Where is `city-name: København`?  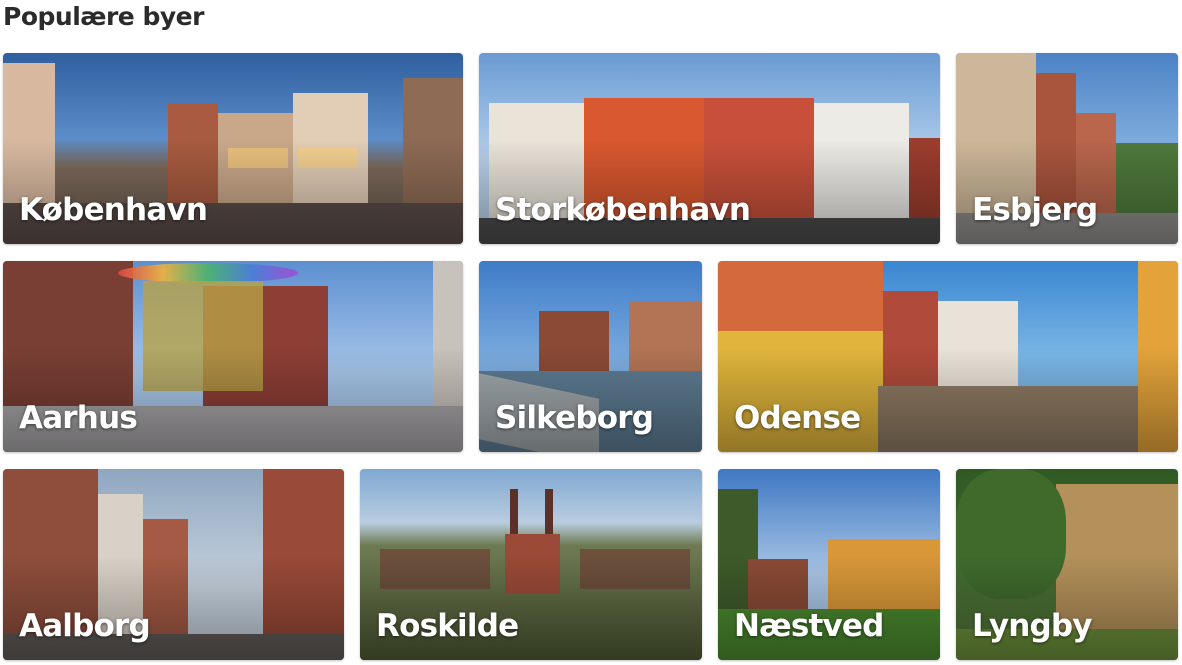 city-name: København is located at coordinates (113, 210).